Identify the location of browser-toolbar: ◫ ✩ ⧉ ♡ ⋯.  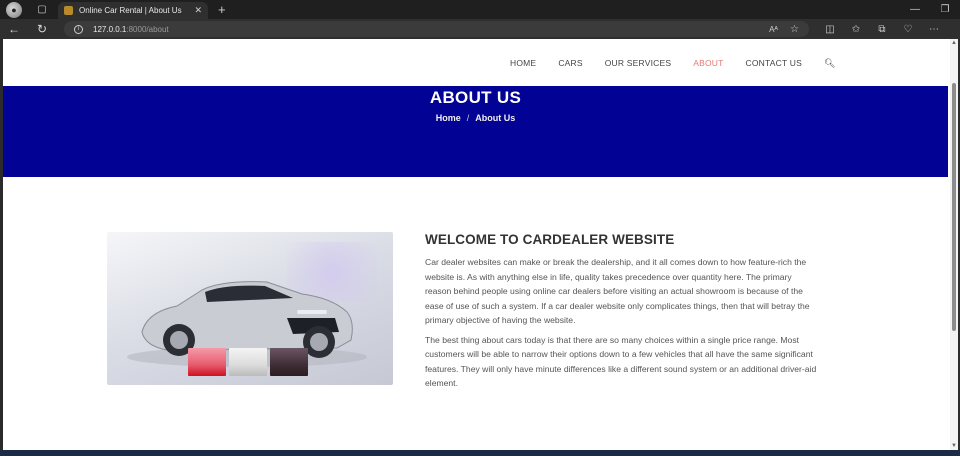
(882, 29).